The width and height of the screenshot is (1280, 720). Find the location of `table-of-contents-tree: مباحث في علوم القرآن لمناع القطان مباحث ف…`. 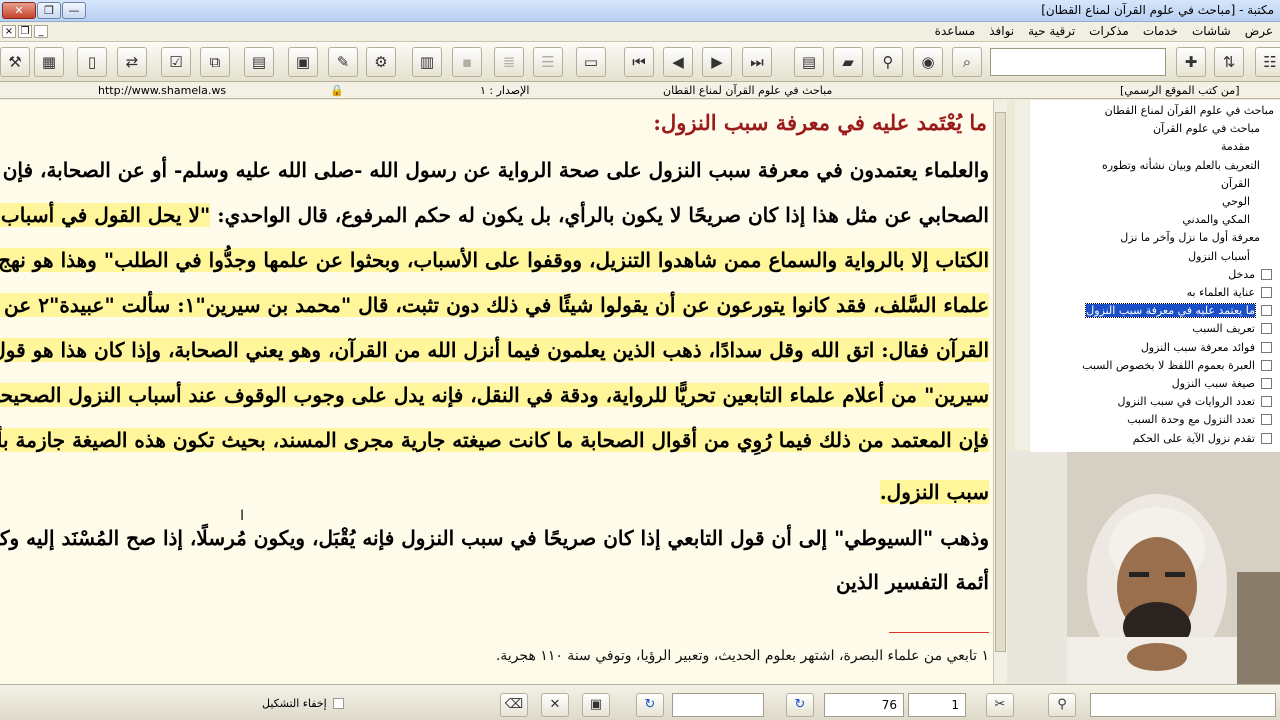

table-of-contents-tree: مباحث في علوم القرآن لمناع القطان مباحث ف… is located at coordinates (1155, 276).